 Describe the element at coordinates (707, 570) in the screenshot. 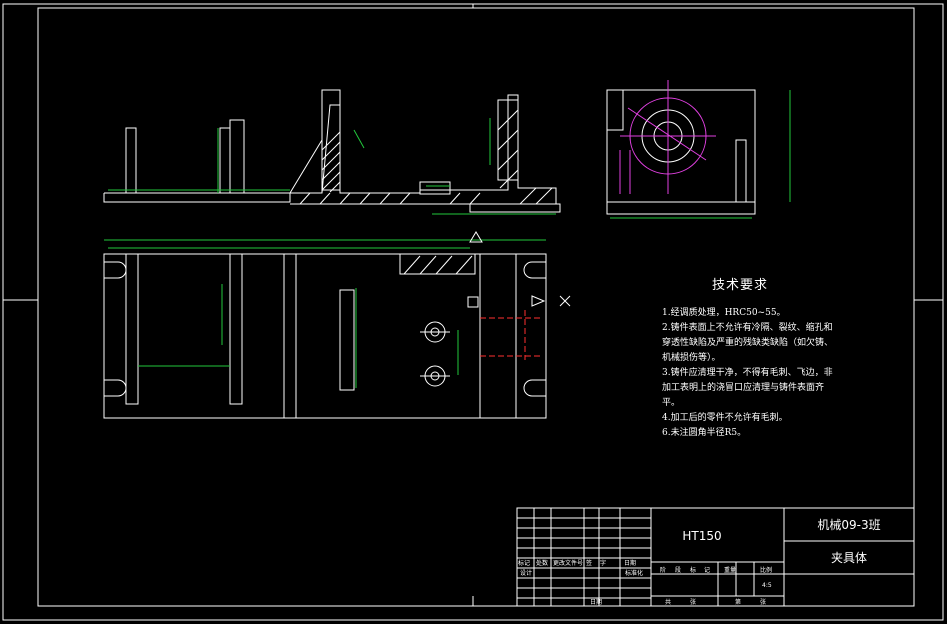

I see `stage-h4: 记` at that location.